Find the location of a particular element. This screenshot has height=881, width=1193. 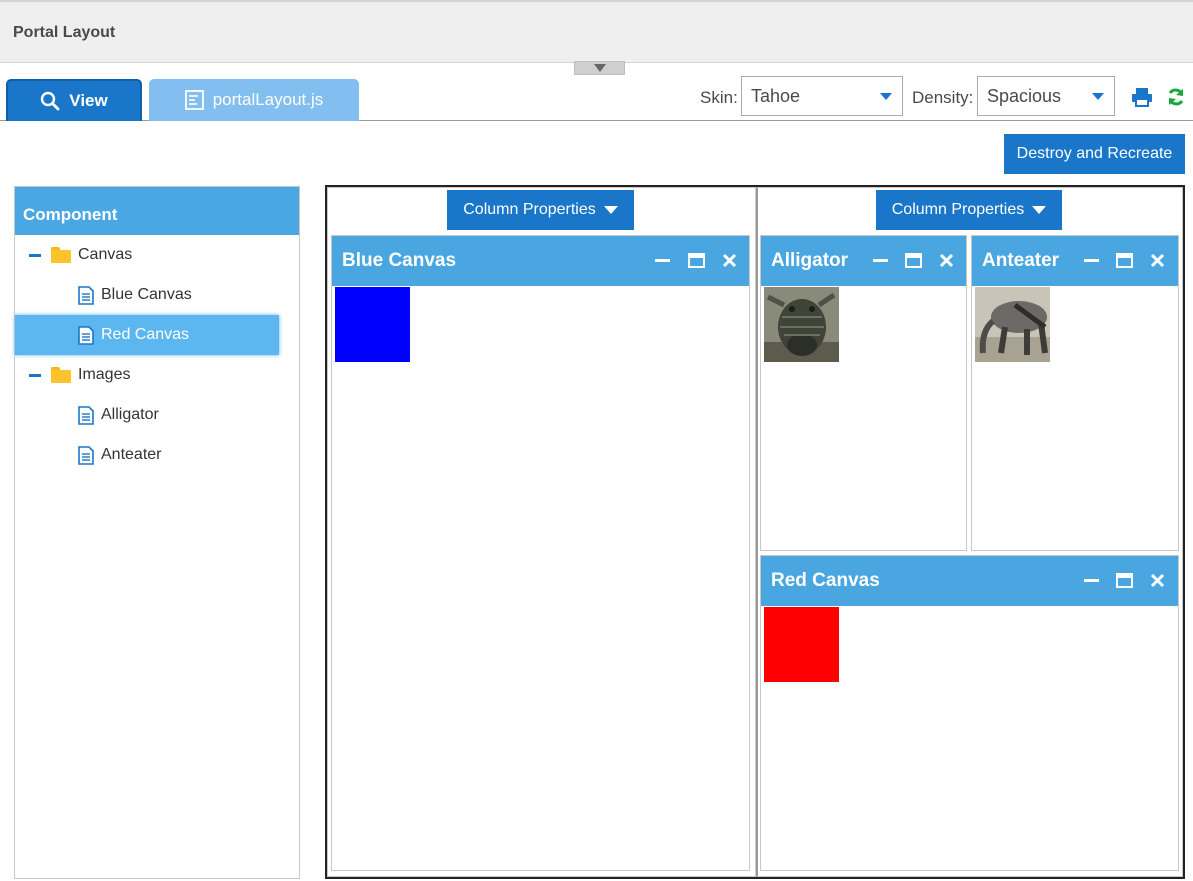

collapse-handle is located at coordinates (599, 68).